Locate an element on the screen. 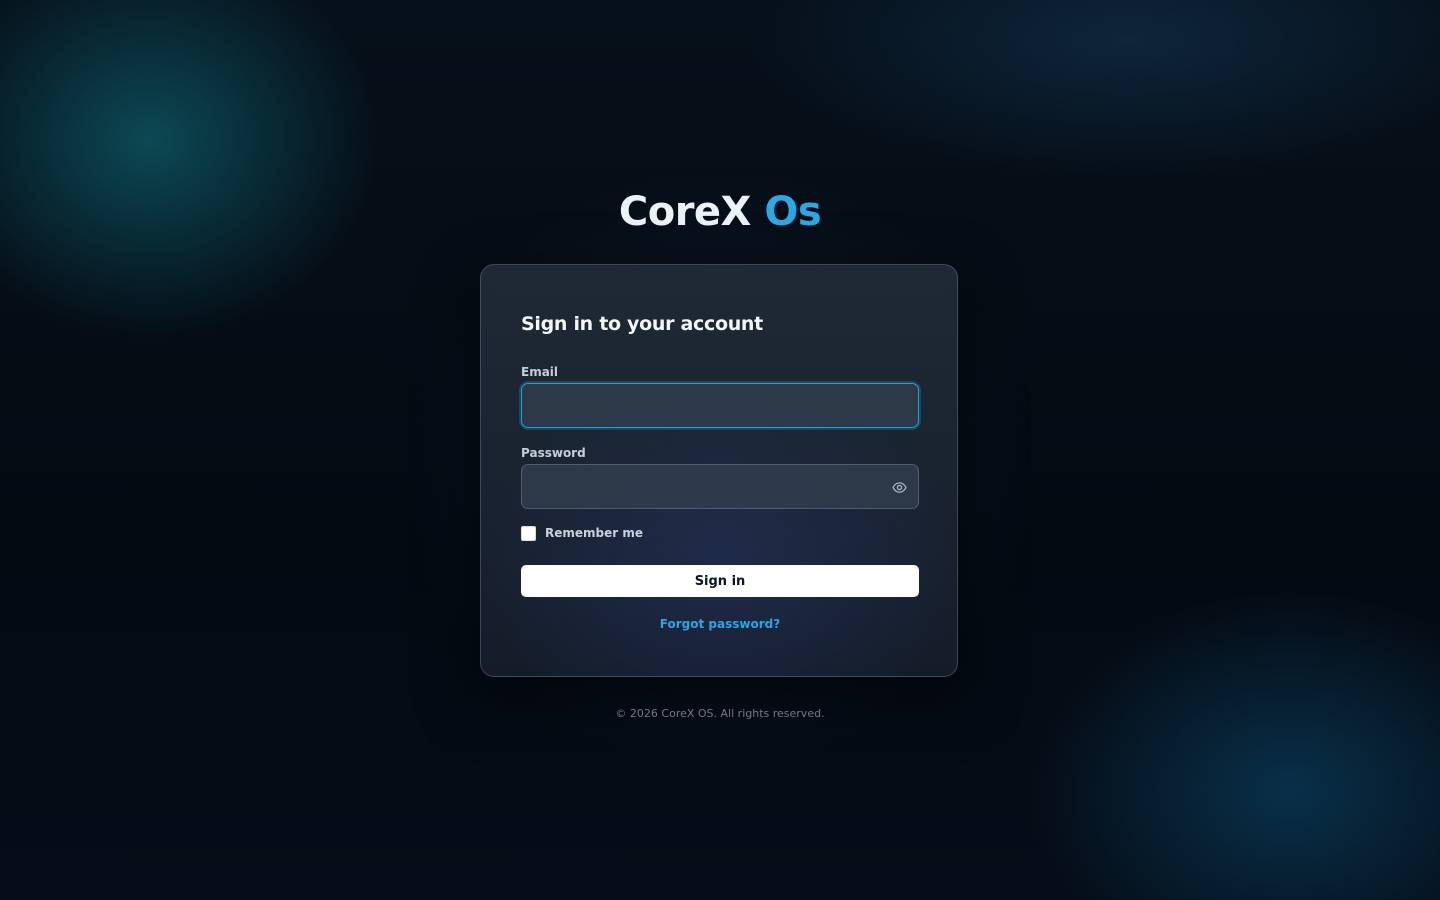 The height and width of the screenshot is (900, 1440). remember-me-label: Remember me is located at coordinates (594, 533).